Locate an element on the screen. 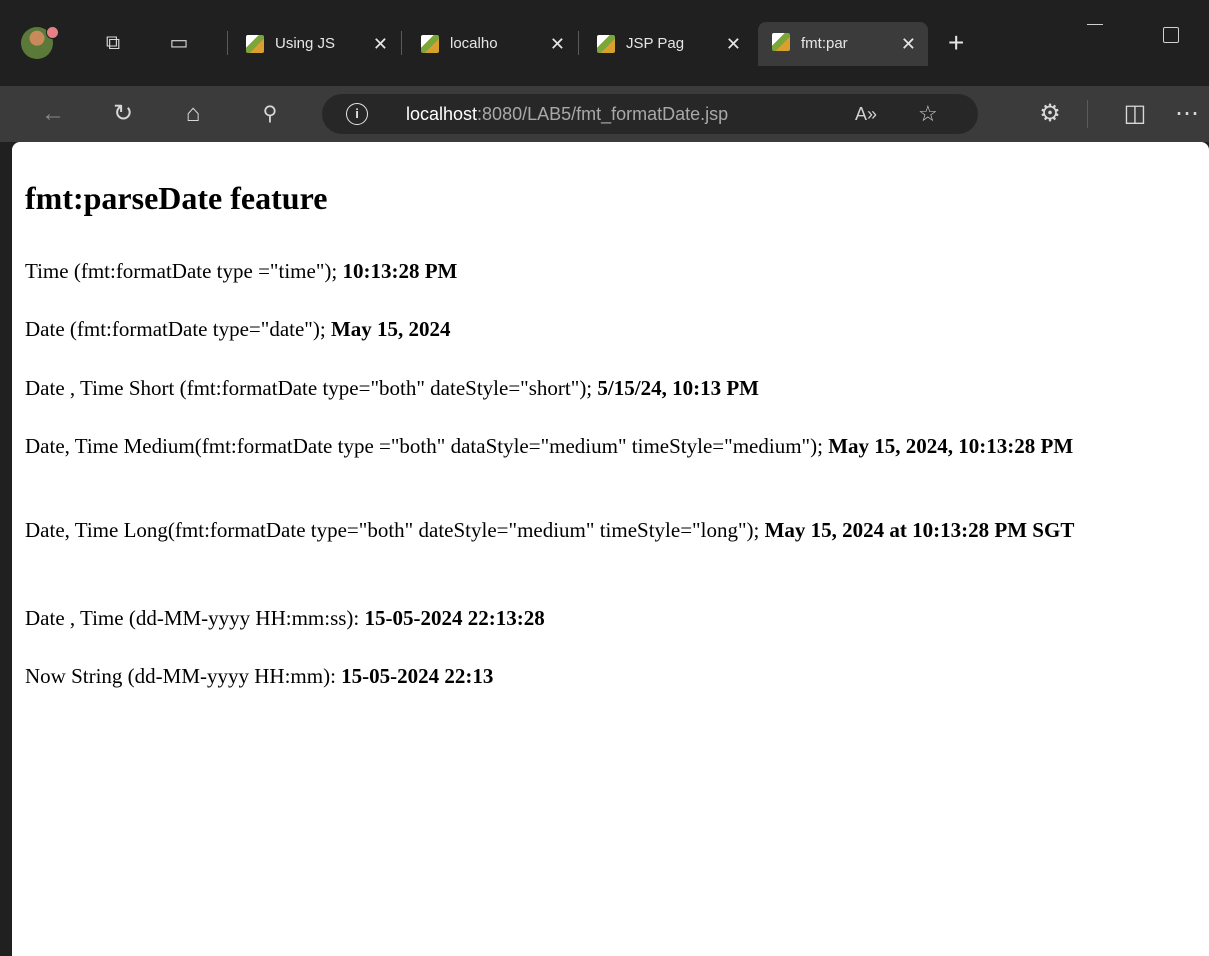  favorite-star-icon: ☆ is located at coordinates (928, 114).